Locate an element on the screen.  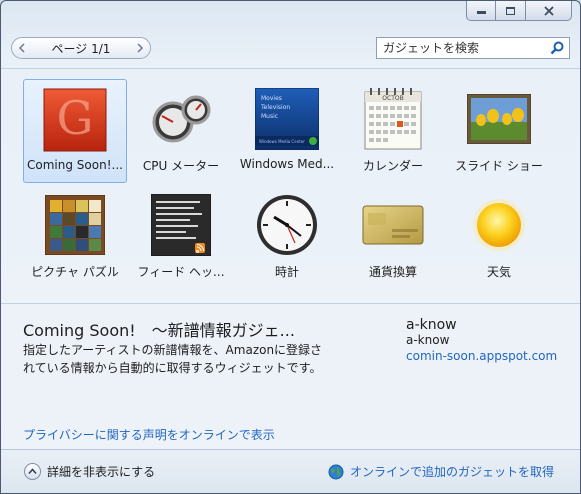
page-navigator: ページ 1/1 is located at coordinates (81, 48).